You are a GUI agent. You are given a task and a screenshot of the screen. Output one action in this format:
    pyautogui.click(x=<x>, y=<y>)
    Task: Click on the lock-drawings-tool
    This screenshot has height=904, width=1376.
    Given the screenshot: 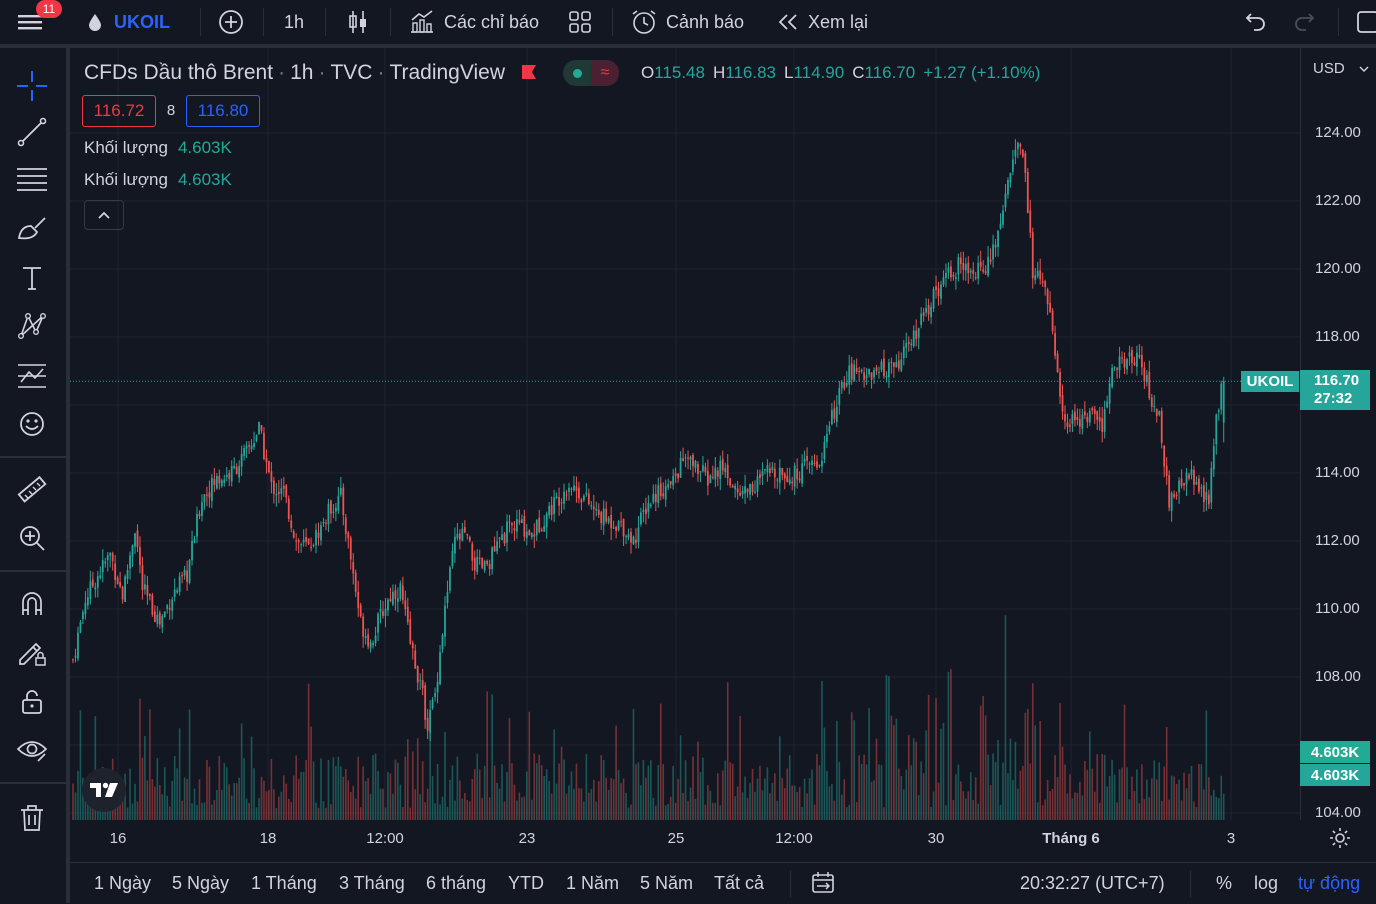 What is the action you would take?
    pyautogui.click(x=32, y=652)
    